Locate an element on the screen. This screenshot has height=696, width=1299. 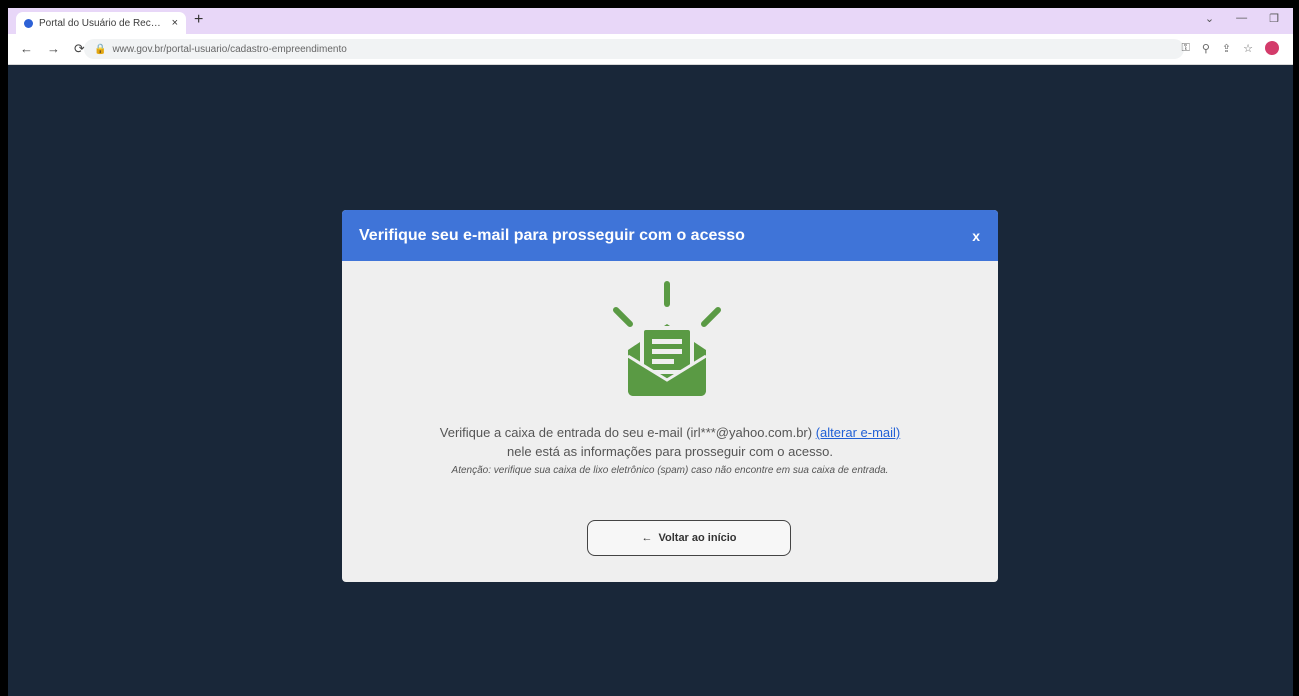
star-icon: ☆ is located at coordinates (1248, 48).